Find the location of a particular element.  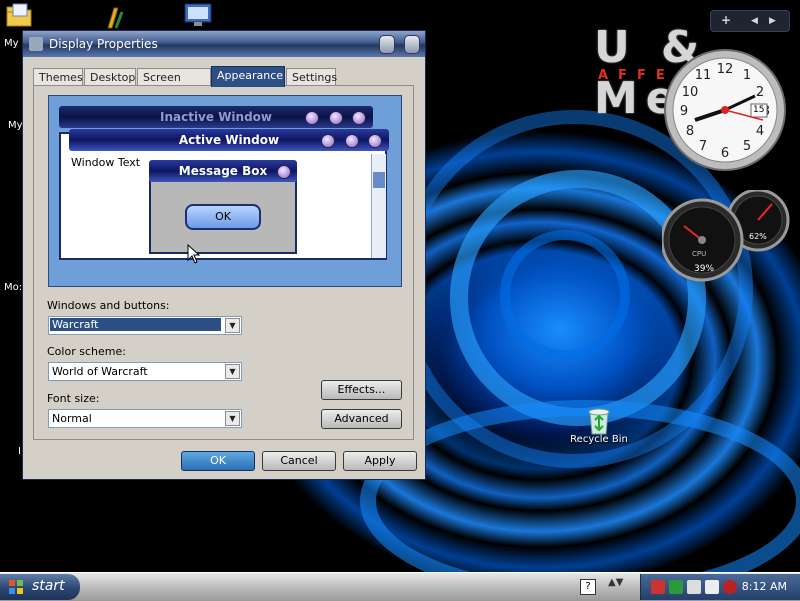

preview-active-titlebar: Active Window is located at coordinates (229, 140).